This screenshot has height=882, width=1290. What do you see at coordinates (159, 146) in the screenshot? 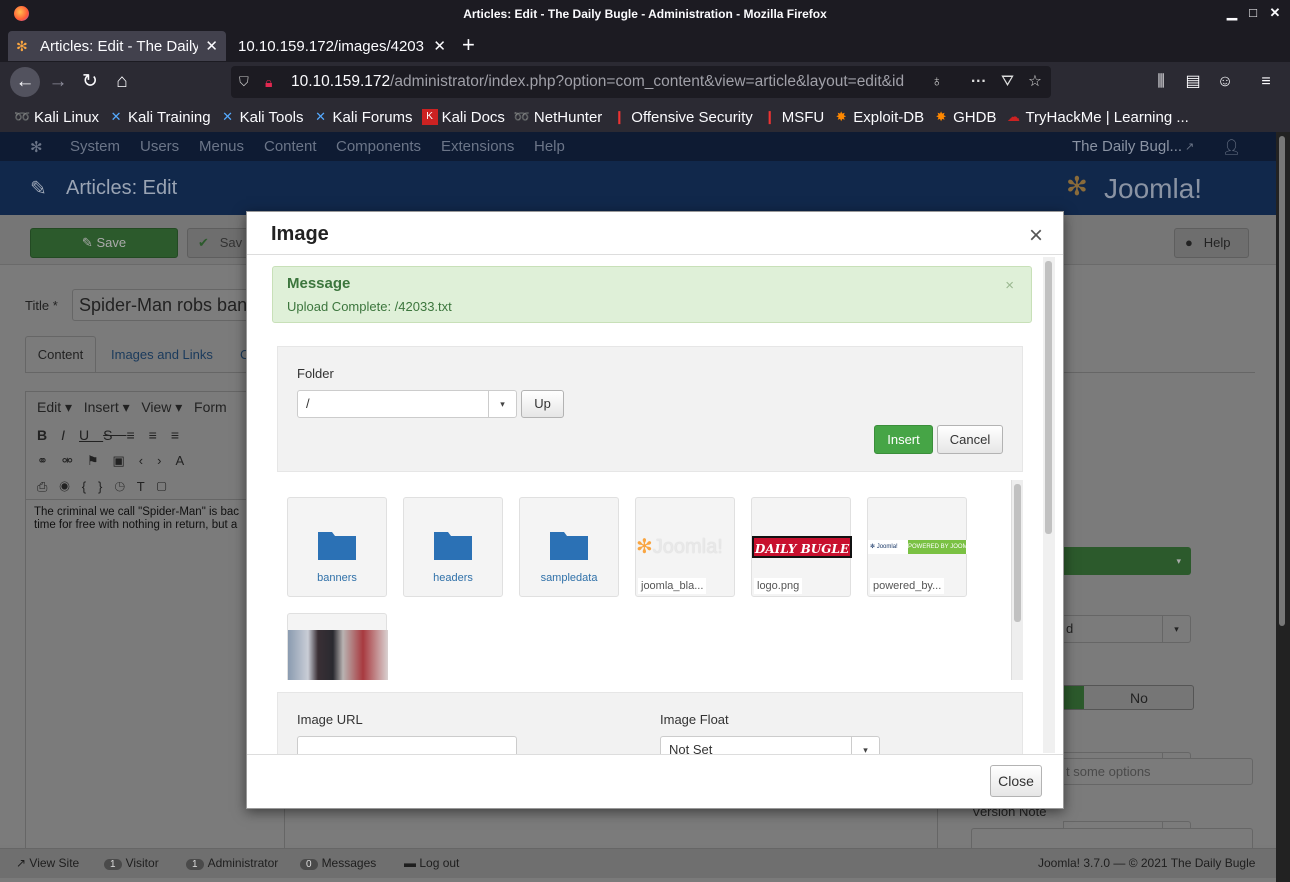
I see `menu-users: Users` at bounding box center [159, 146].